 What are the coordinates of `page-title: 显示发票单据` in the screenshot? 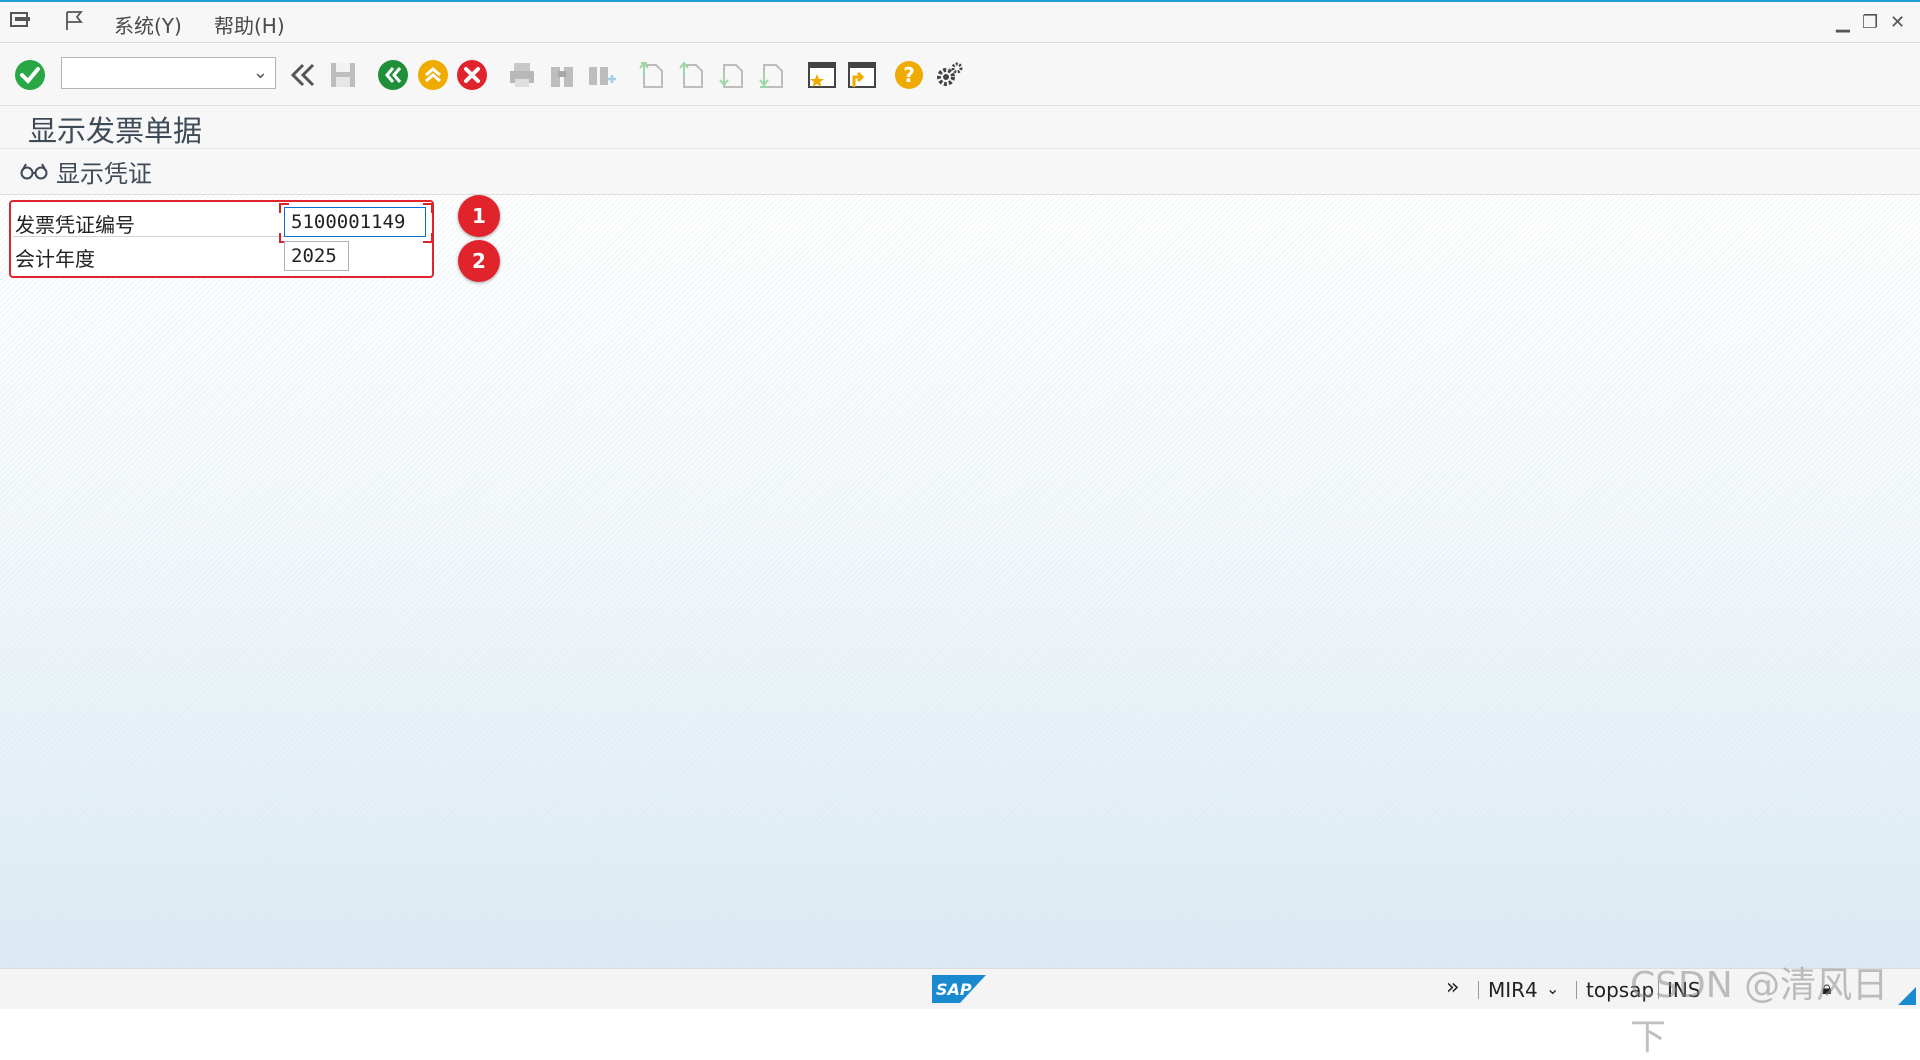 It's located at (115, 131).